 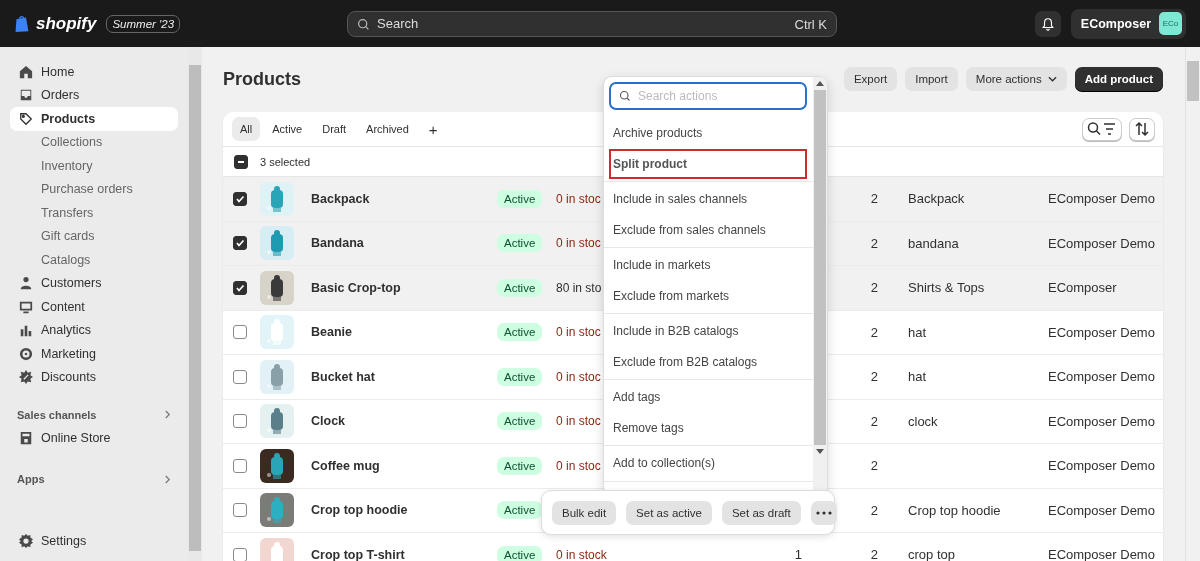 I want to click on filter-tab: Draft, so click(x=334, y=129).